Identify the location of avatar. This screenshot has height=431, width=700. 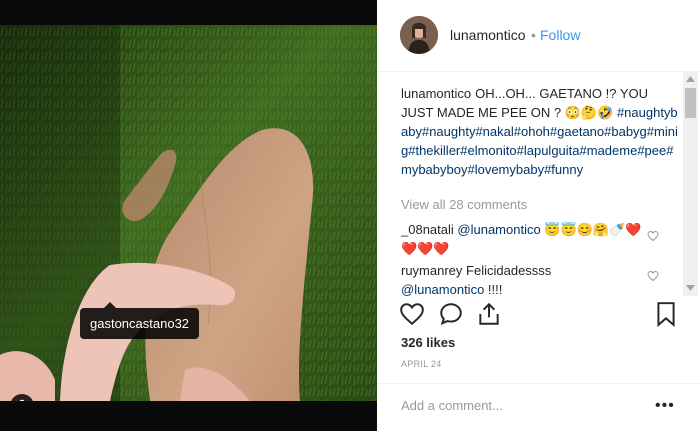
(419, 35).